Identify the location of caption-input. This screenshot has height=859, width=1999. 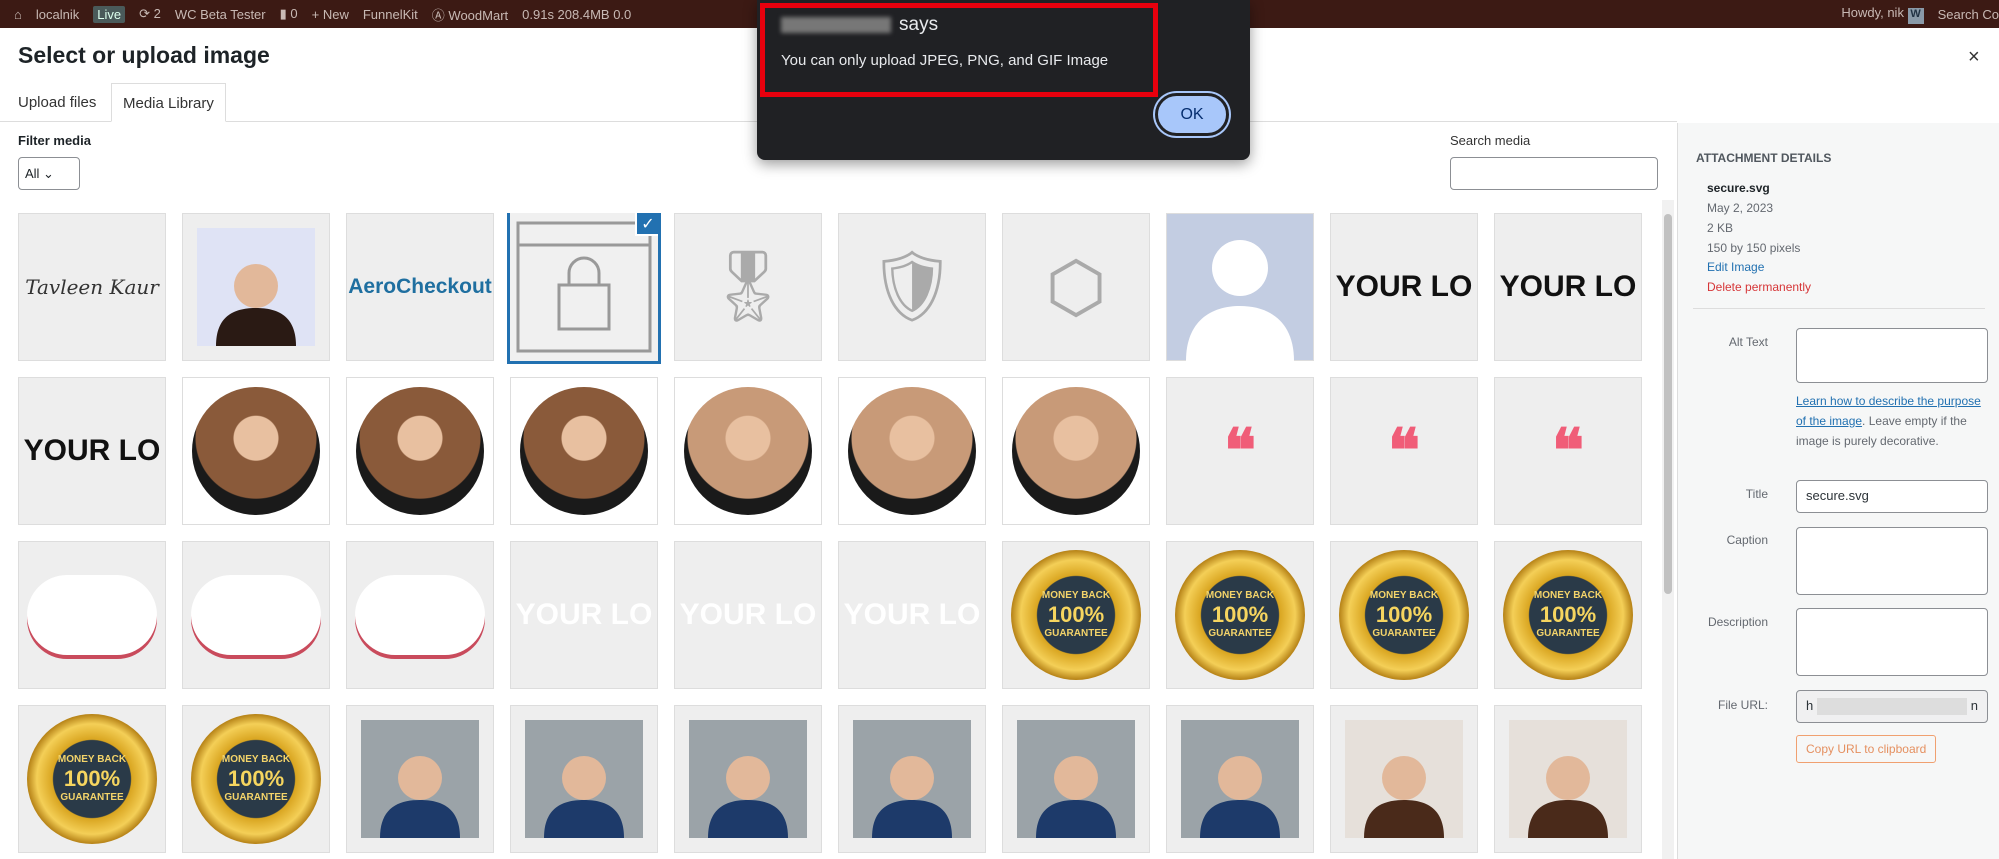
(1892, 561).